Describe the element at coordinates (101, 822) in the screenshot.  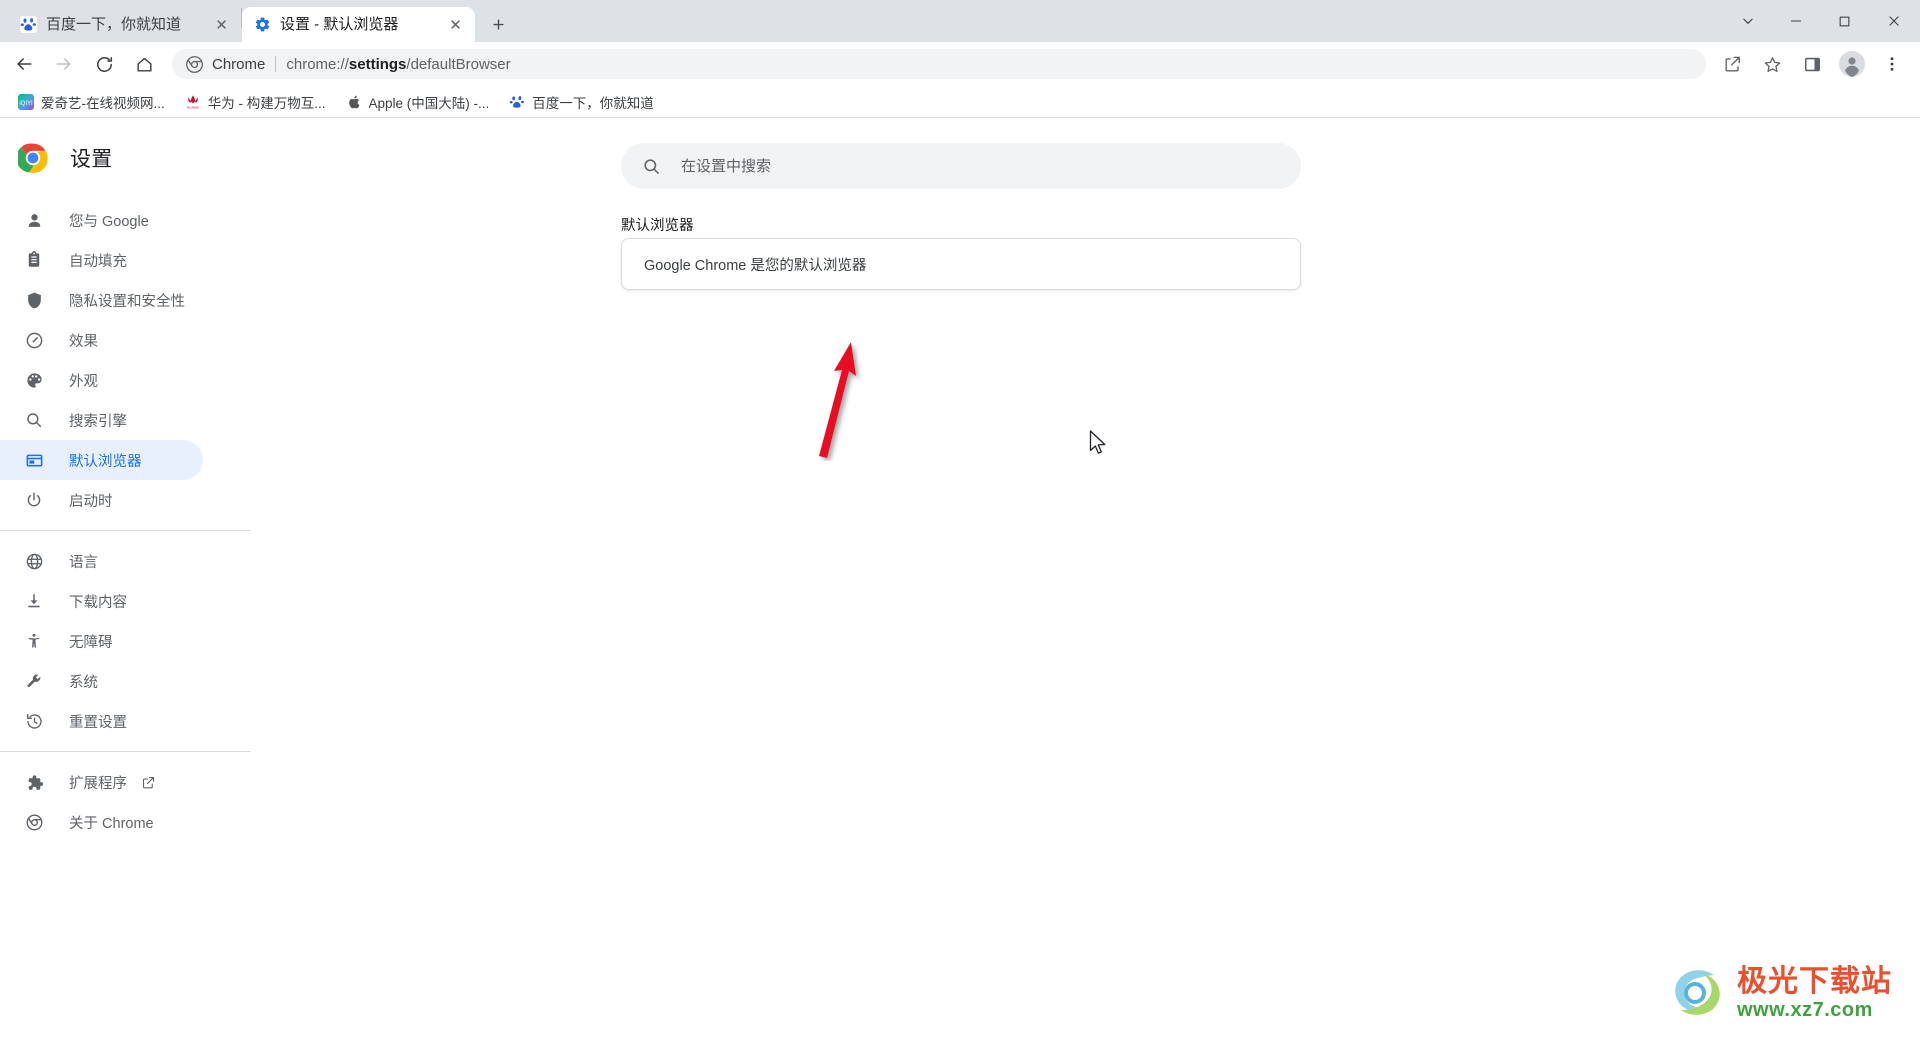
I see `sidebar-item-about-chrome: 关于 Chrome` at that location.